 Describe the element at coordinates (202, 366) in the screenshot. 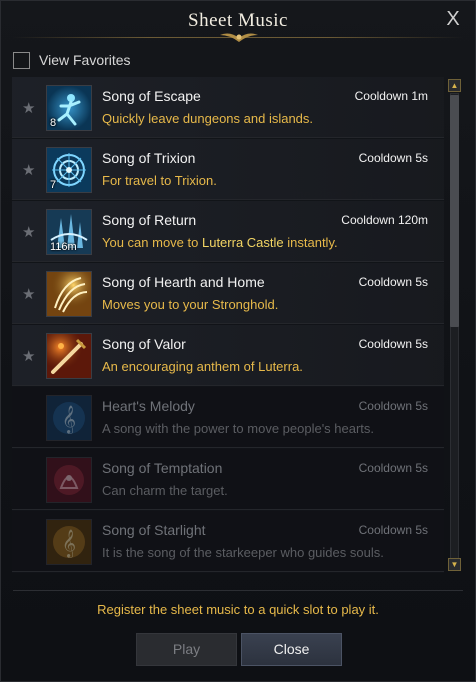

I see `song-description: An encouraging anthem of Luterra.` at that location.